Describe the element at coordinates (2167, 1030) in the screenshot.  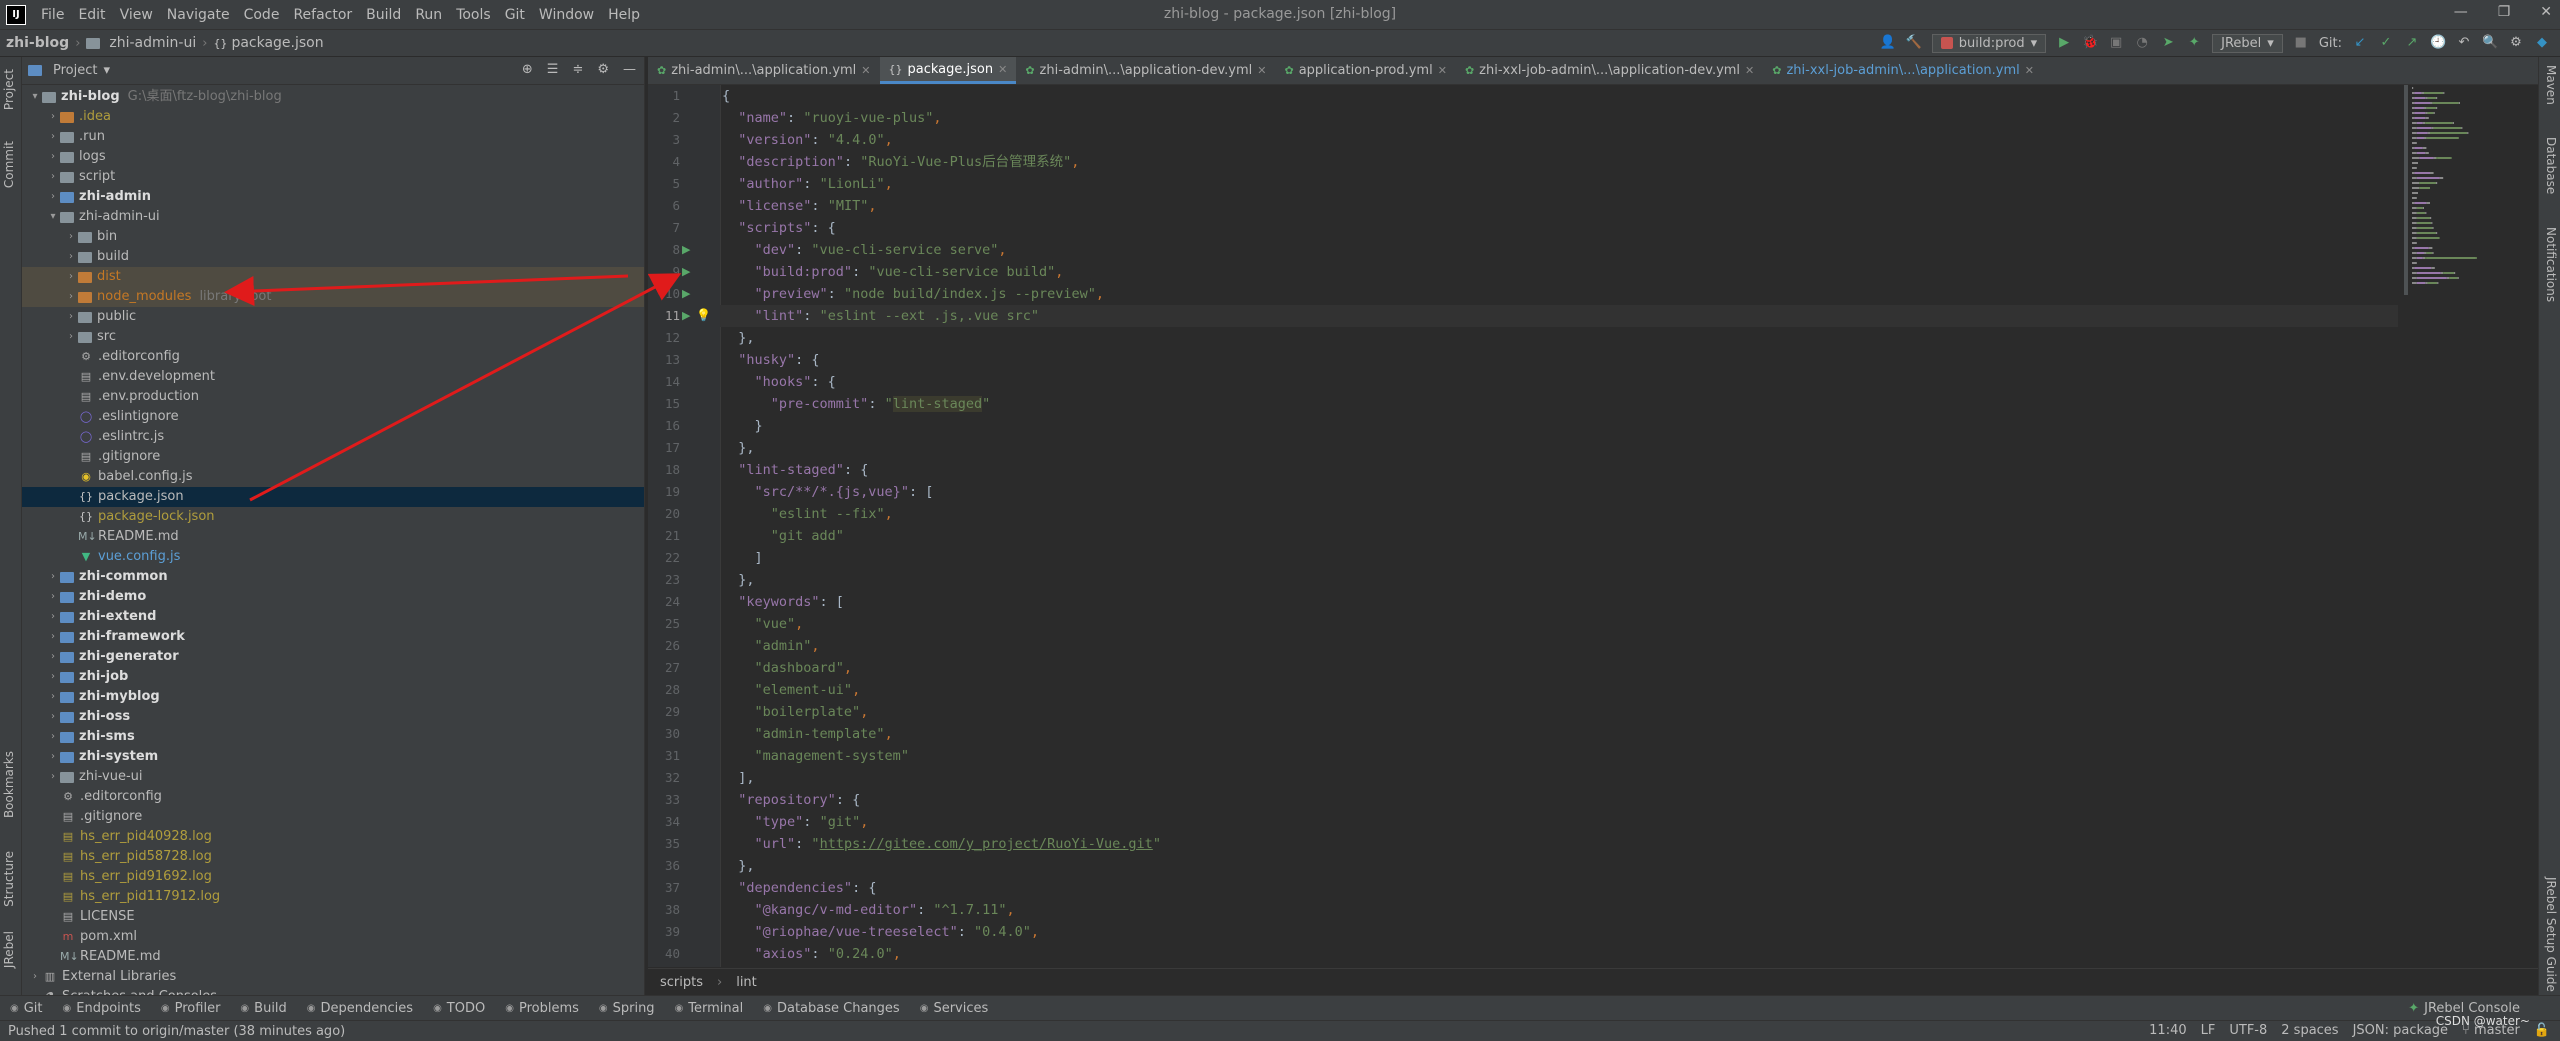
I see `caret-position: 11:40` at that location.